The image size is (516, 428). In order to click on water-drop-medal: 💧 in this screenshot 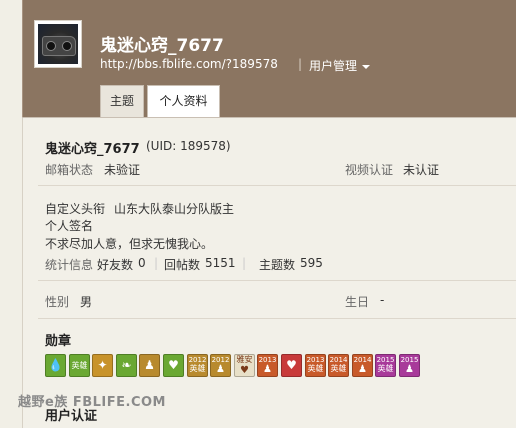, I will do `click(55, 365)`.